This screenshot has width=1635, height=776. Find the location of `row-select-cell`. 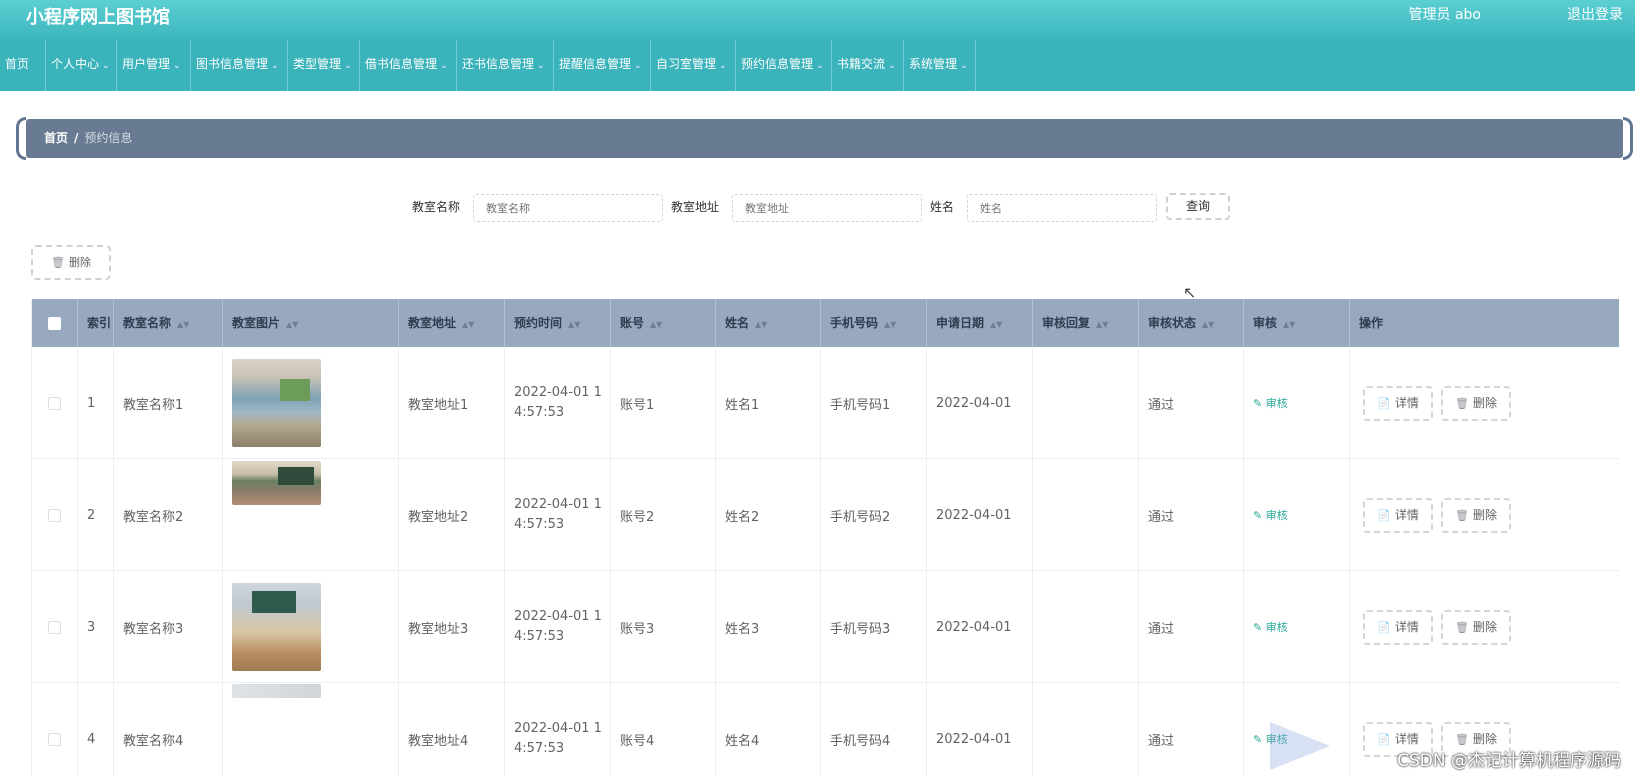

row-select-cell is located at coordinates (55, 627).